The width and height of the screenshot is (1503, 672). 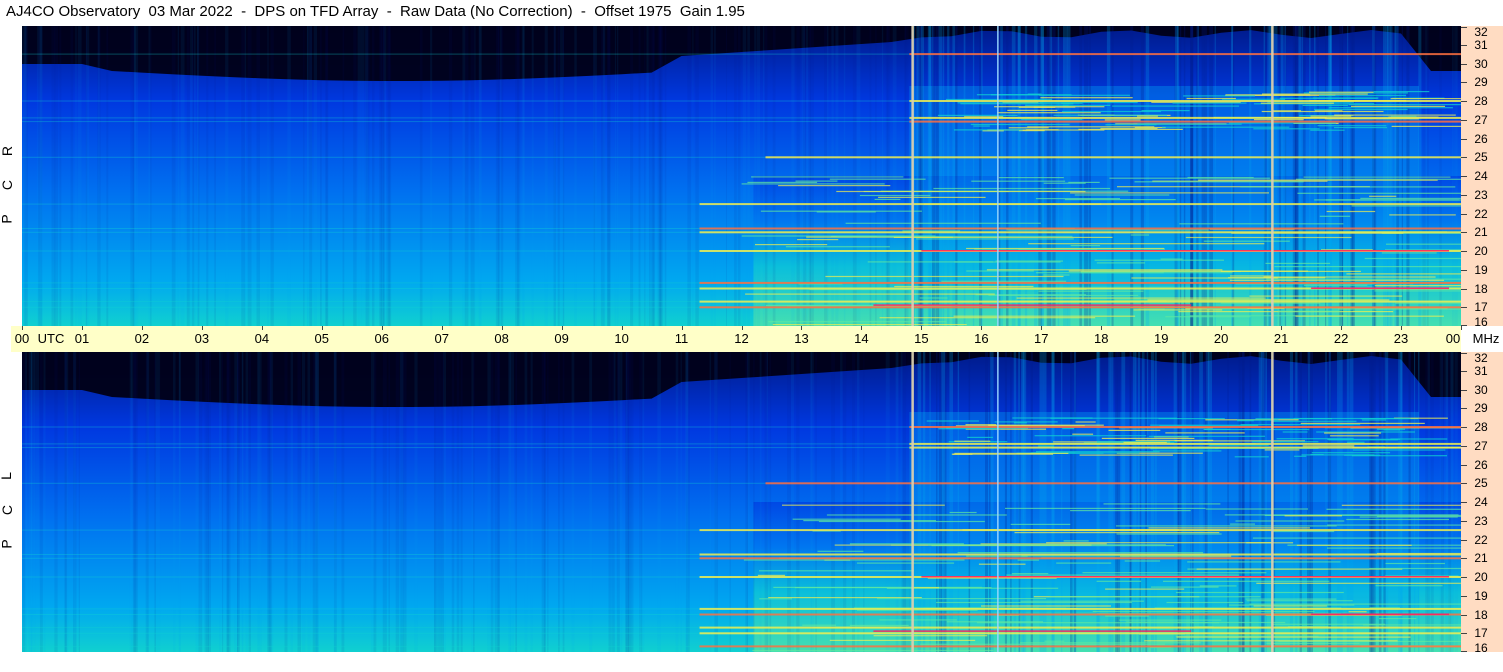 What do you see at coordinates (1481, 595) in the screenshot?
I see `frequency-tick-label: 19` at bounding box center [1481, 595].